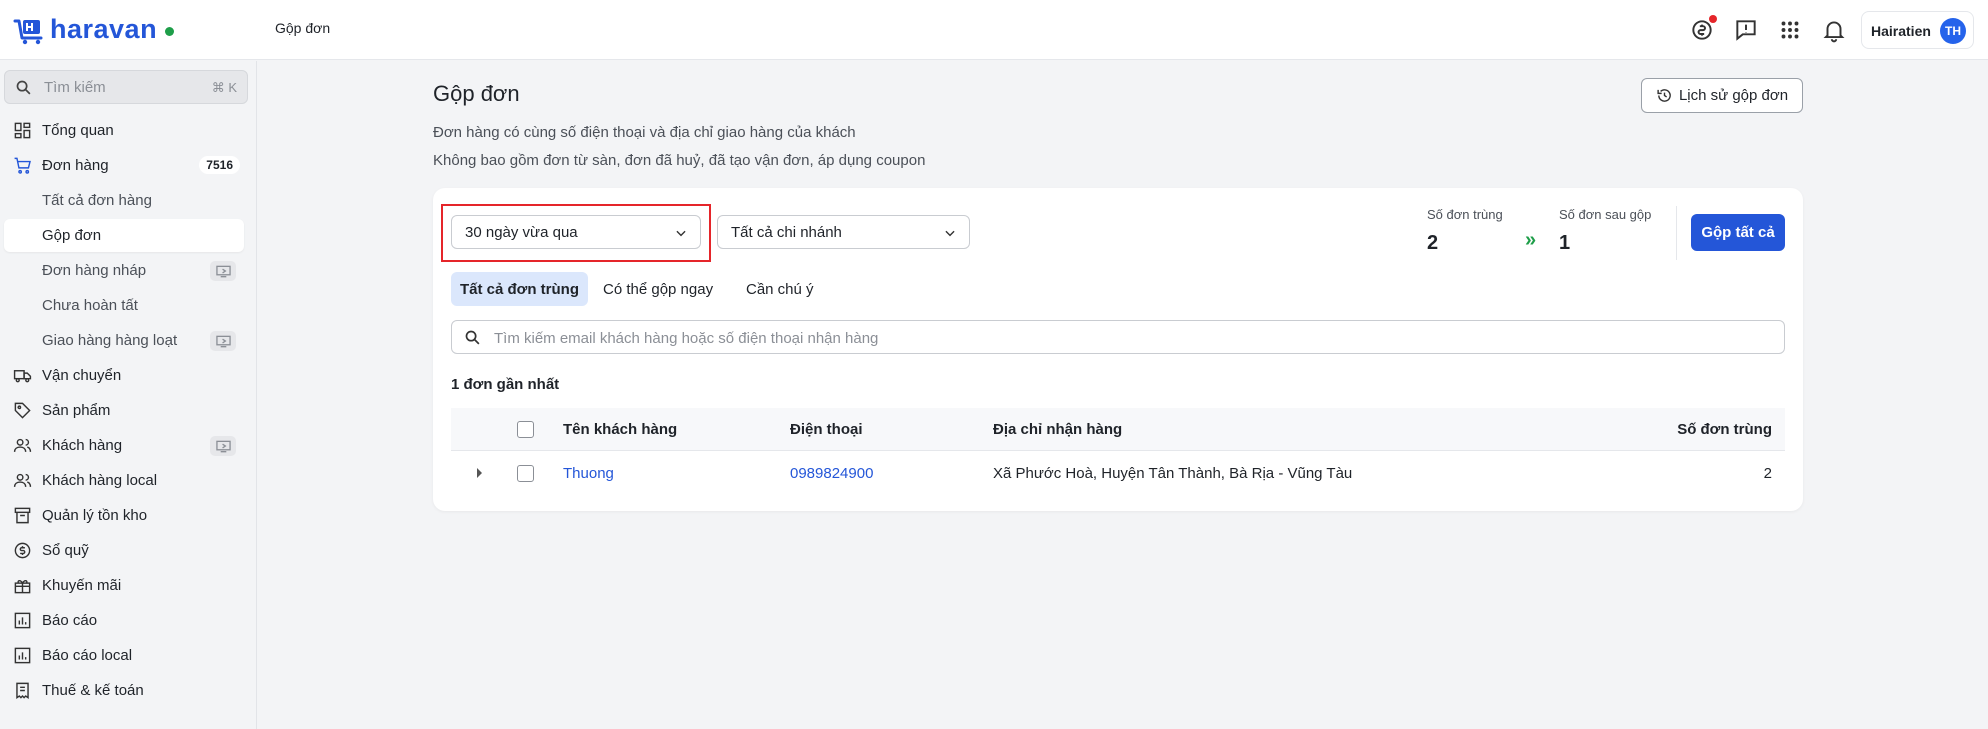  Describe the element at coordinates (219, 165) in the screenshot. I see `orders-count-badge: 7516` at that location.